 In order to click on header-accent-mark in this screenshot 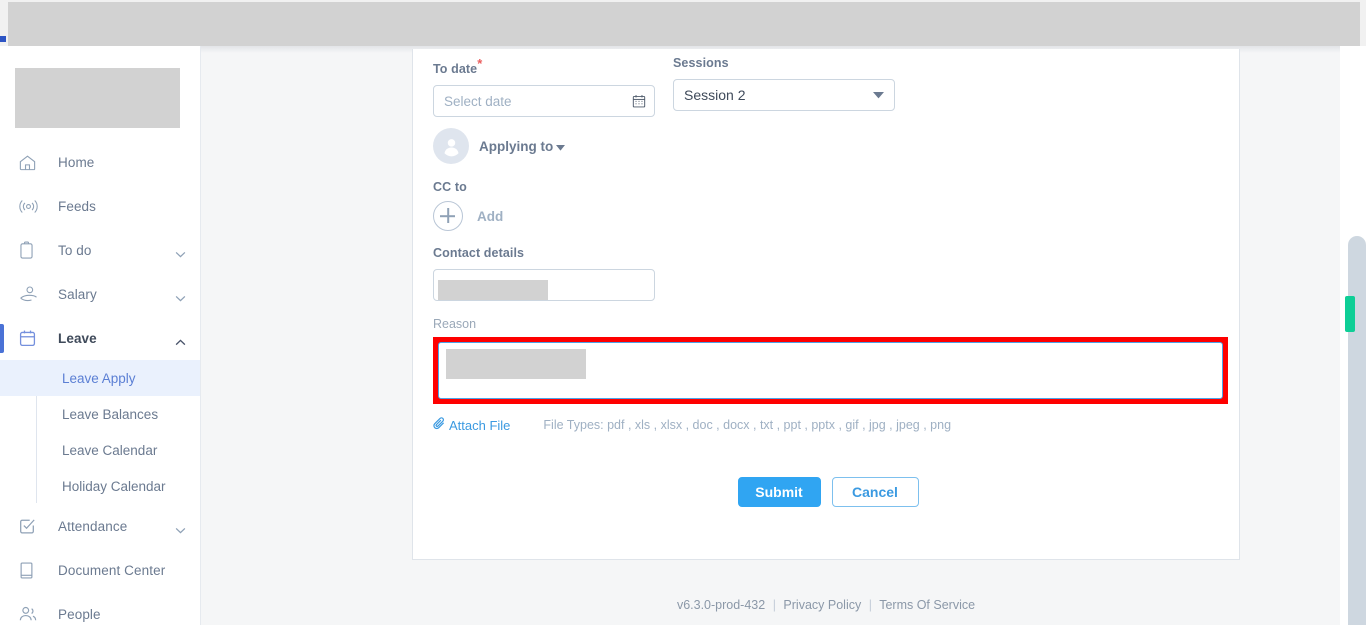, I will do `click(3, 39)`.